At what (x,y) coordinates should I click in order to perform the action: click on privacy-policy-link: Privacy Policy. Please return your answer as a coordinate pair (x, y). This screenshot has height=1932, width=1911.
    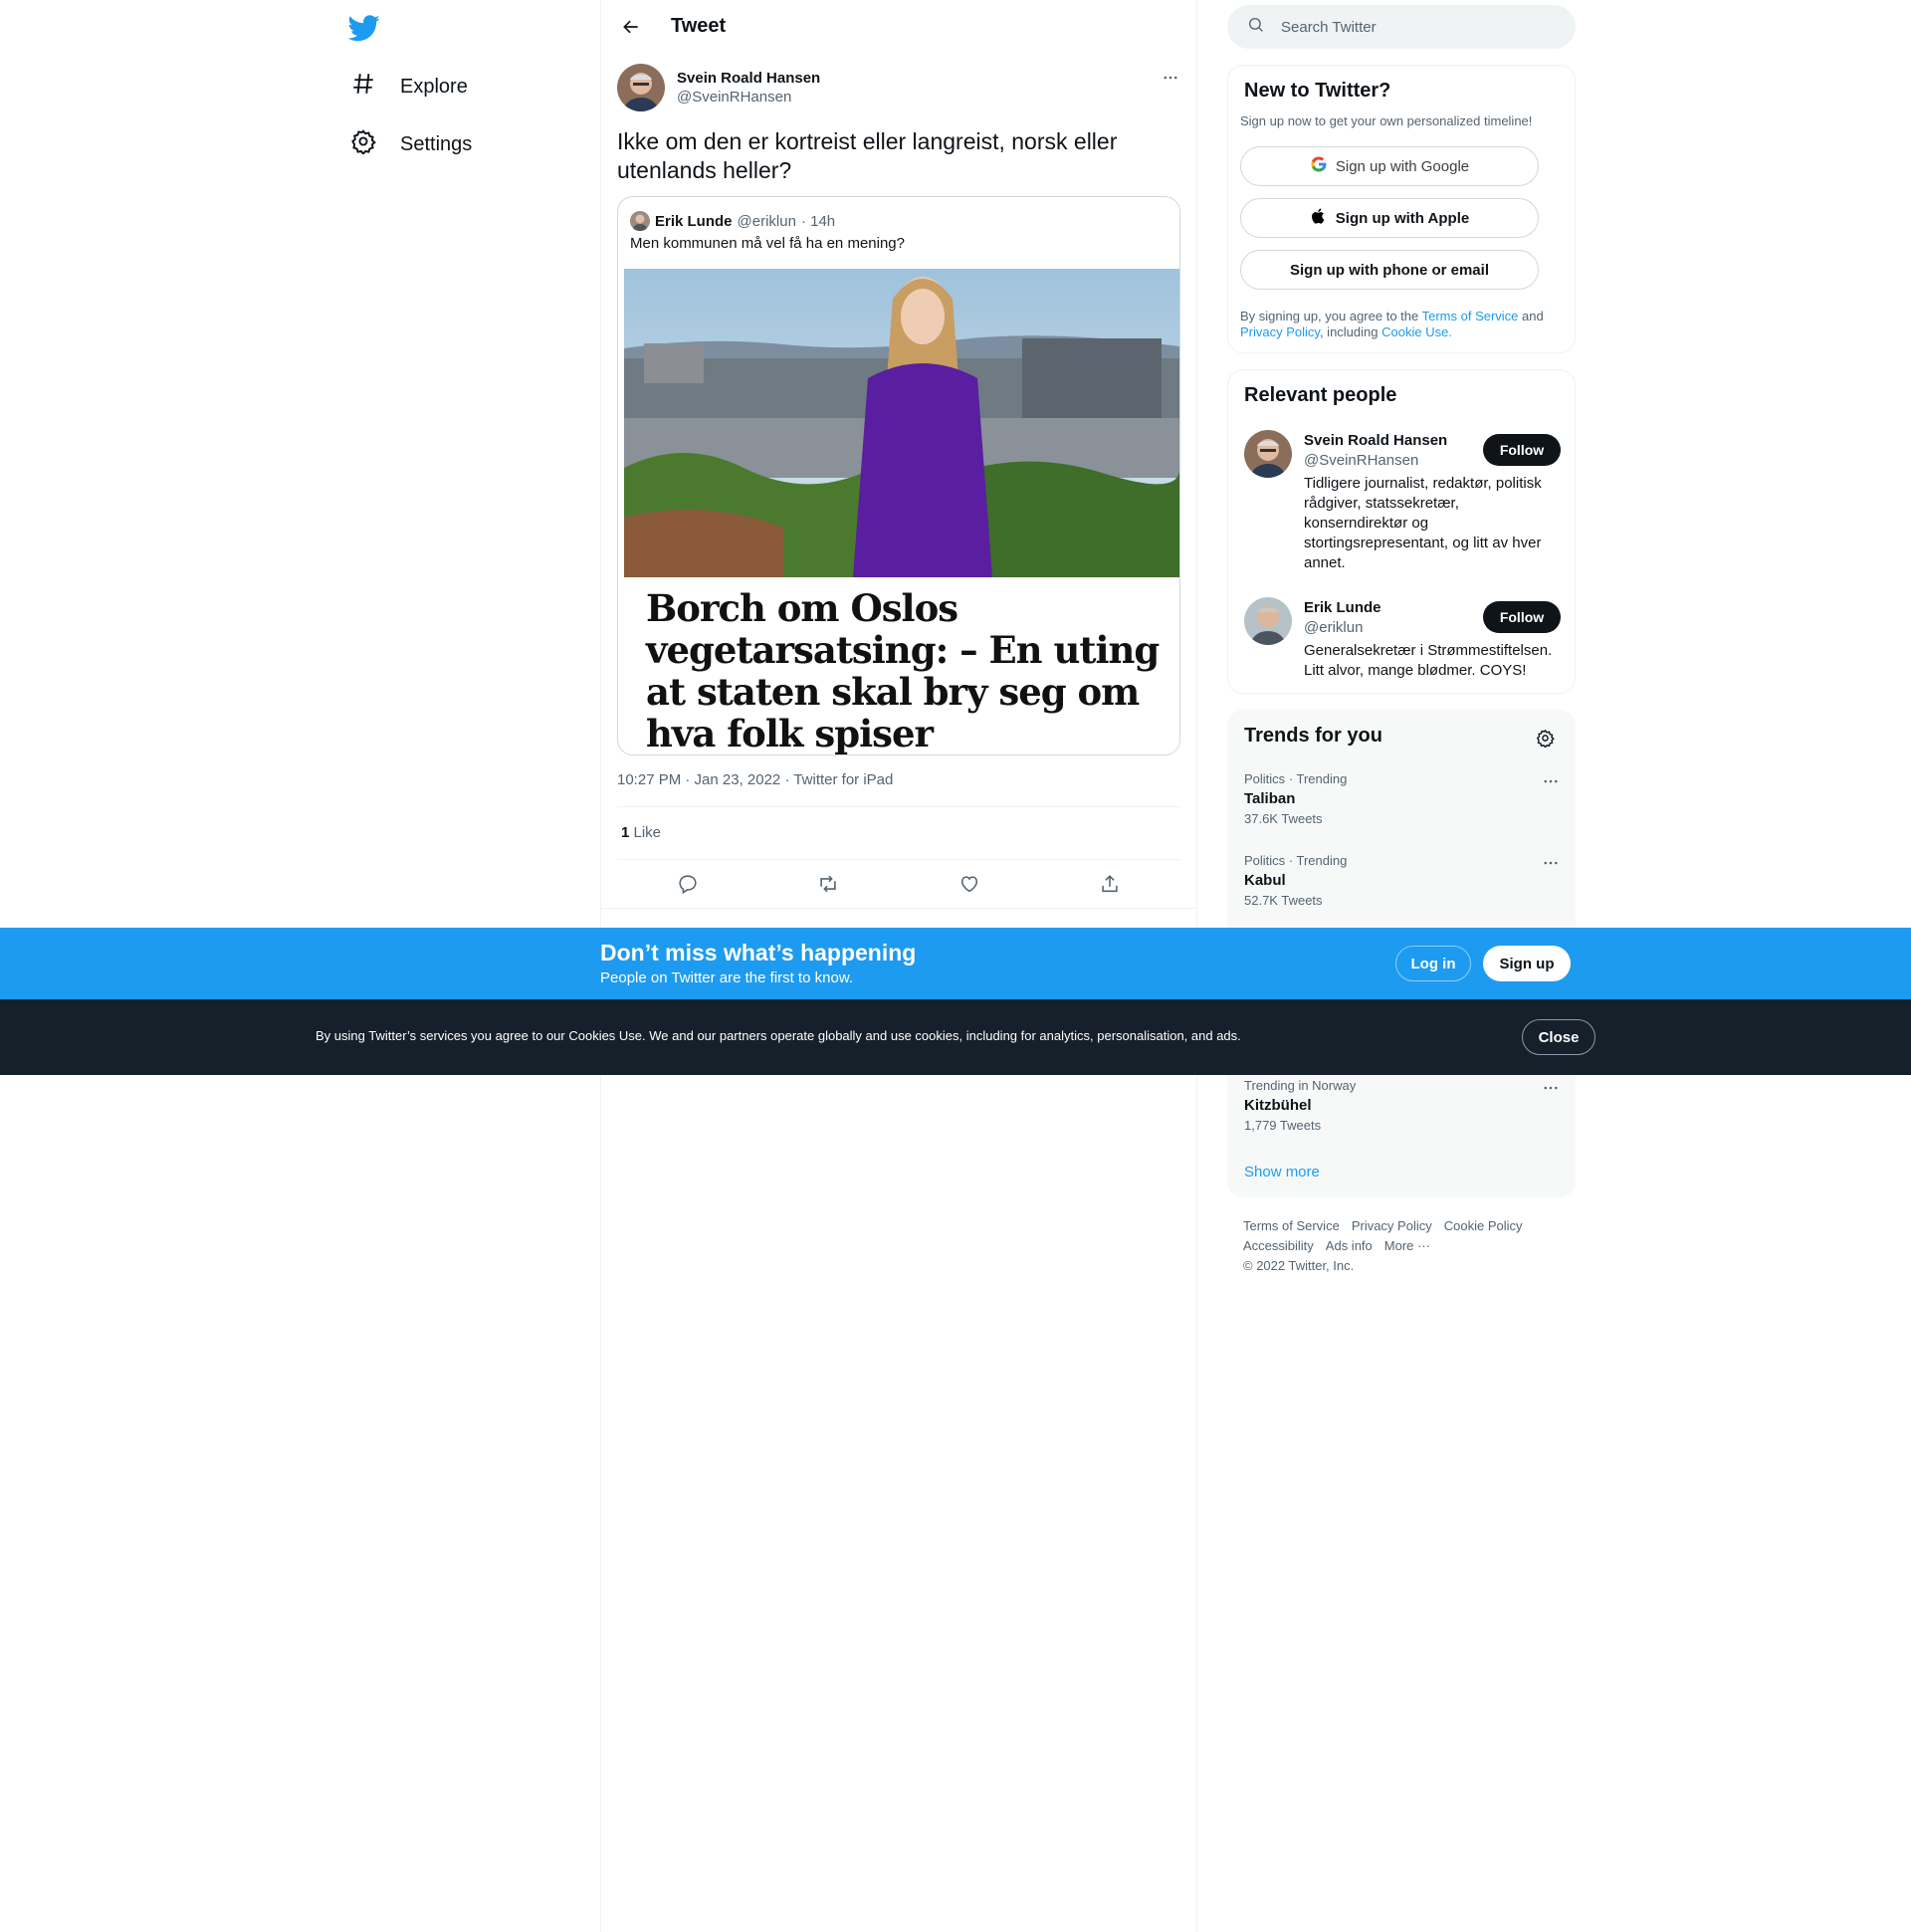
    Looking at the image, I should click on (1280, 331).